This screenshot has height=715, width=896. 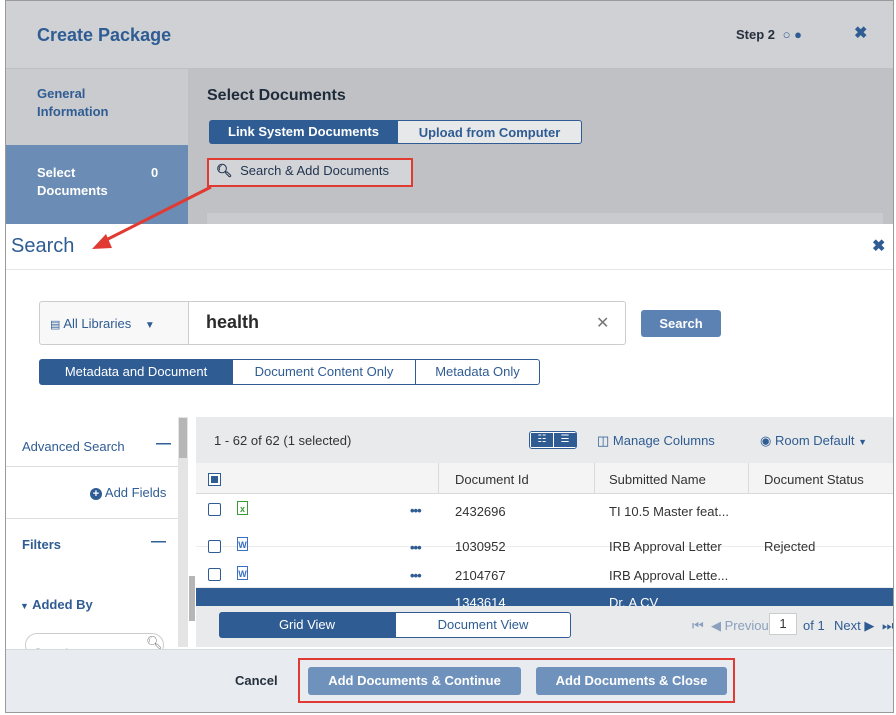 What do you see at coordinates (792, 34) in the screenshot?
I see `step-dots: ○ ●` at bounding box center [792, 34].